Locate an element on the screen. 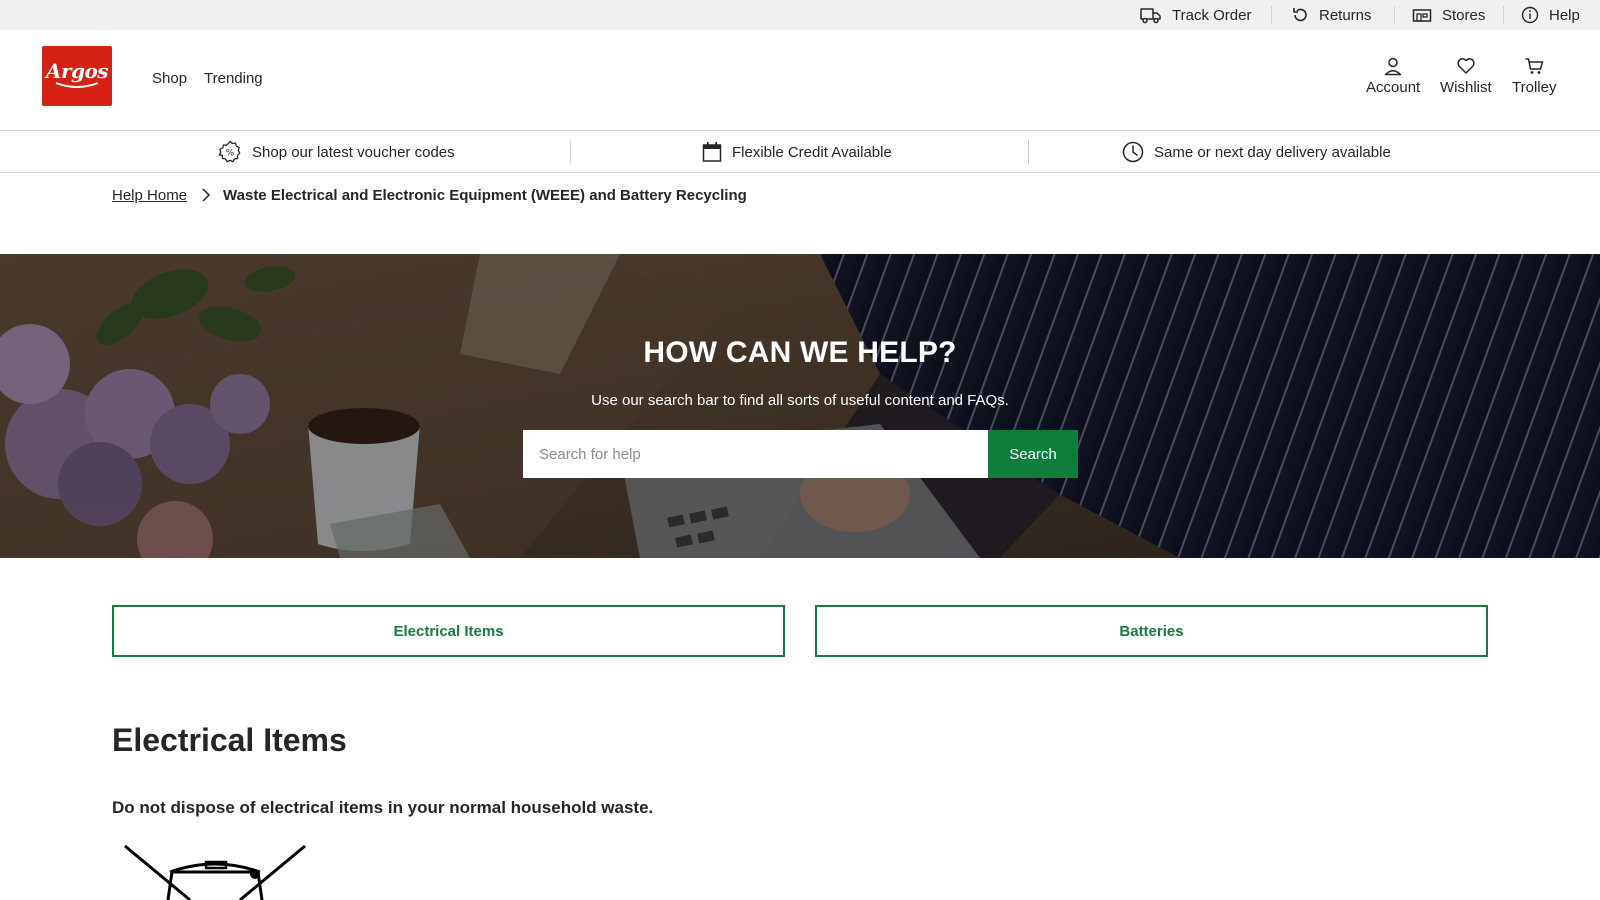 The width and height of the screenshot is (1600, 900). promo-credit-label: Flexible Credit Available is located at coordinates (812, 152).